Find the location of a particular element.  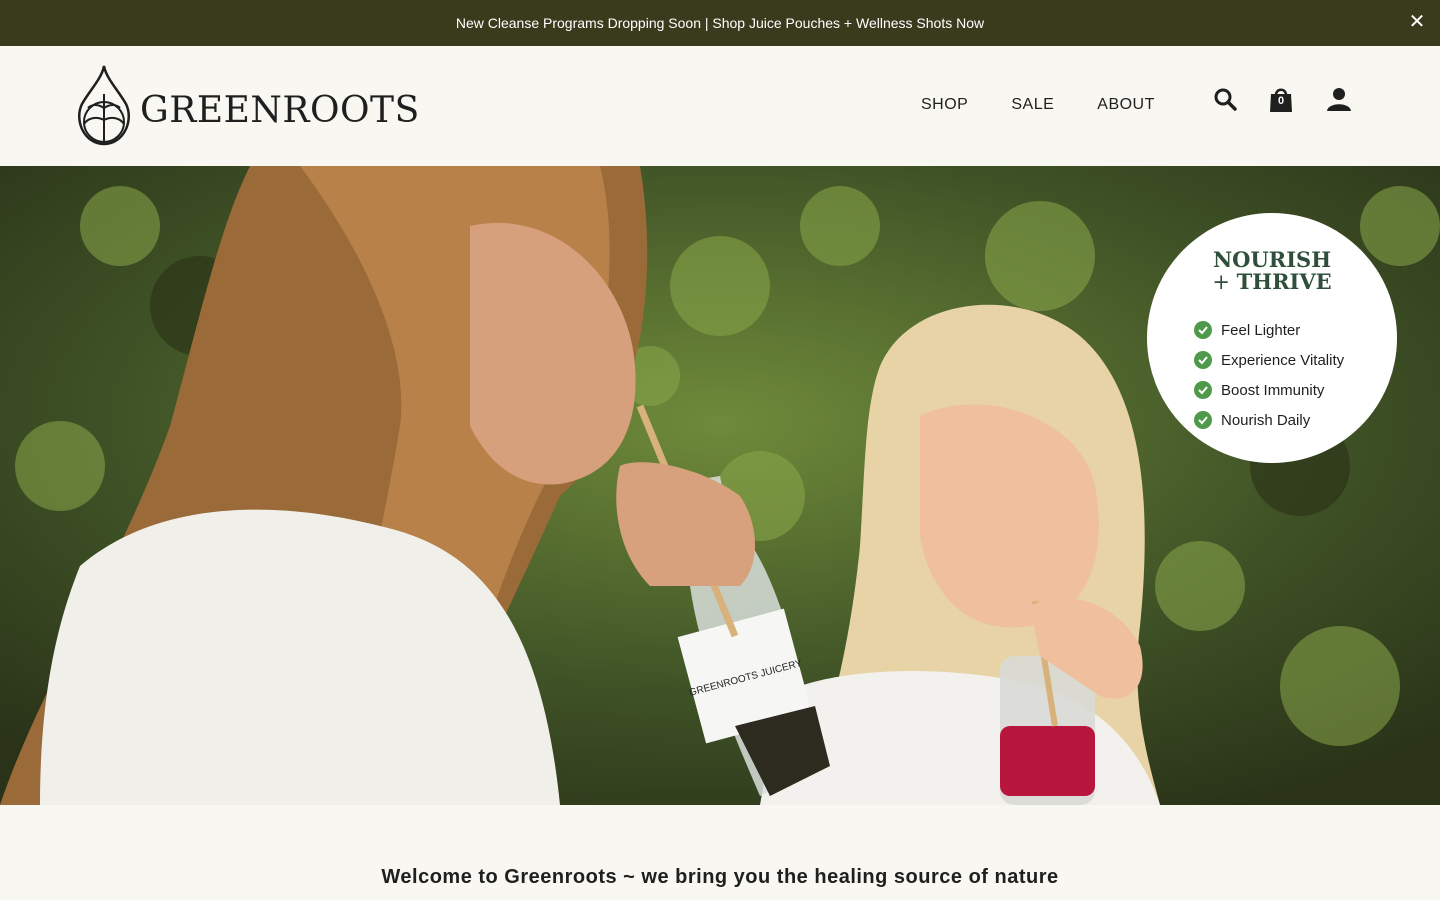

search-button is located at coordinates (1225, 99).